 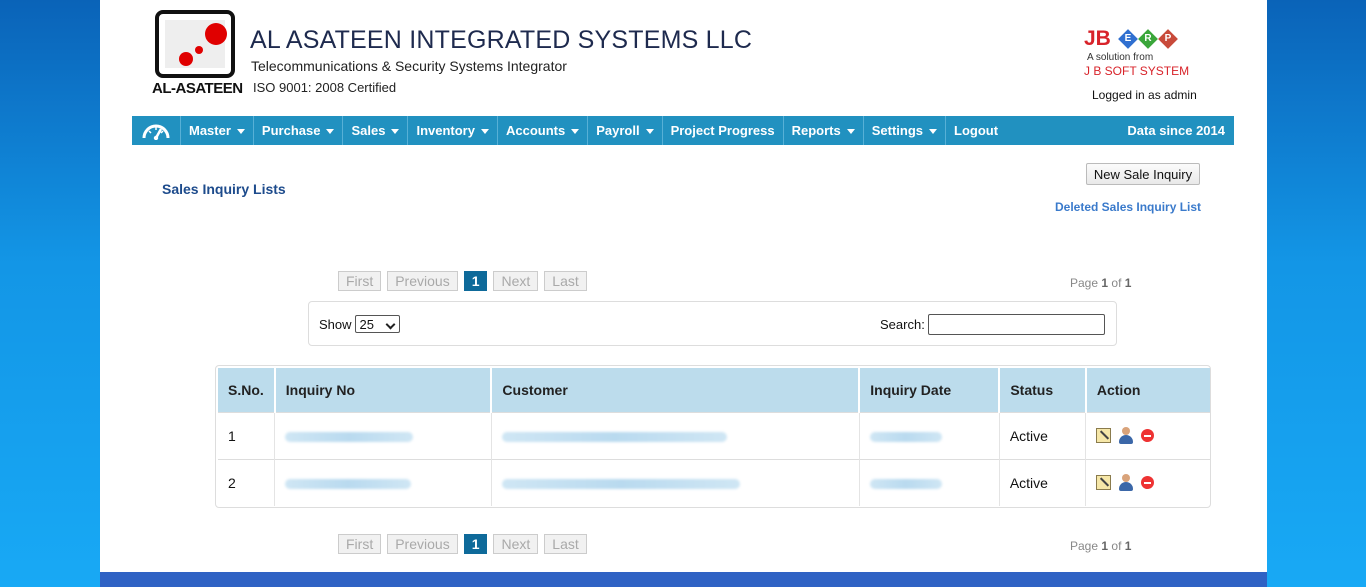 What do you see at coordinates (1137, 71) in the screenshot?
I see `vendor-name: J B SOFT SYSTEM` at bounding box center [1137, 71].